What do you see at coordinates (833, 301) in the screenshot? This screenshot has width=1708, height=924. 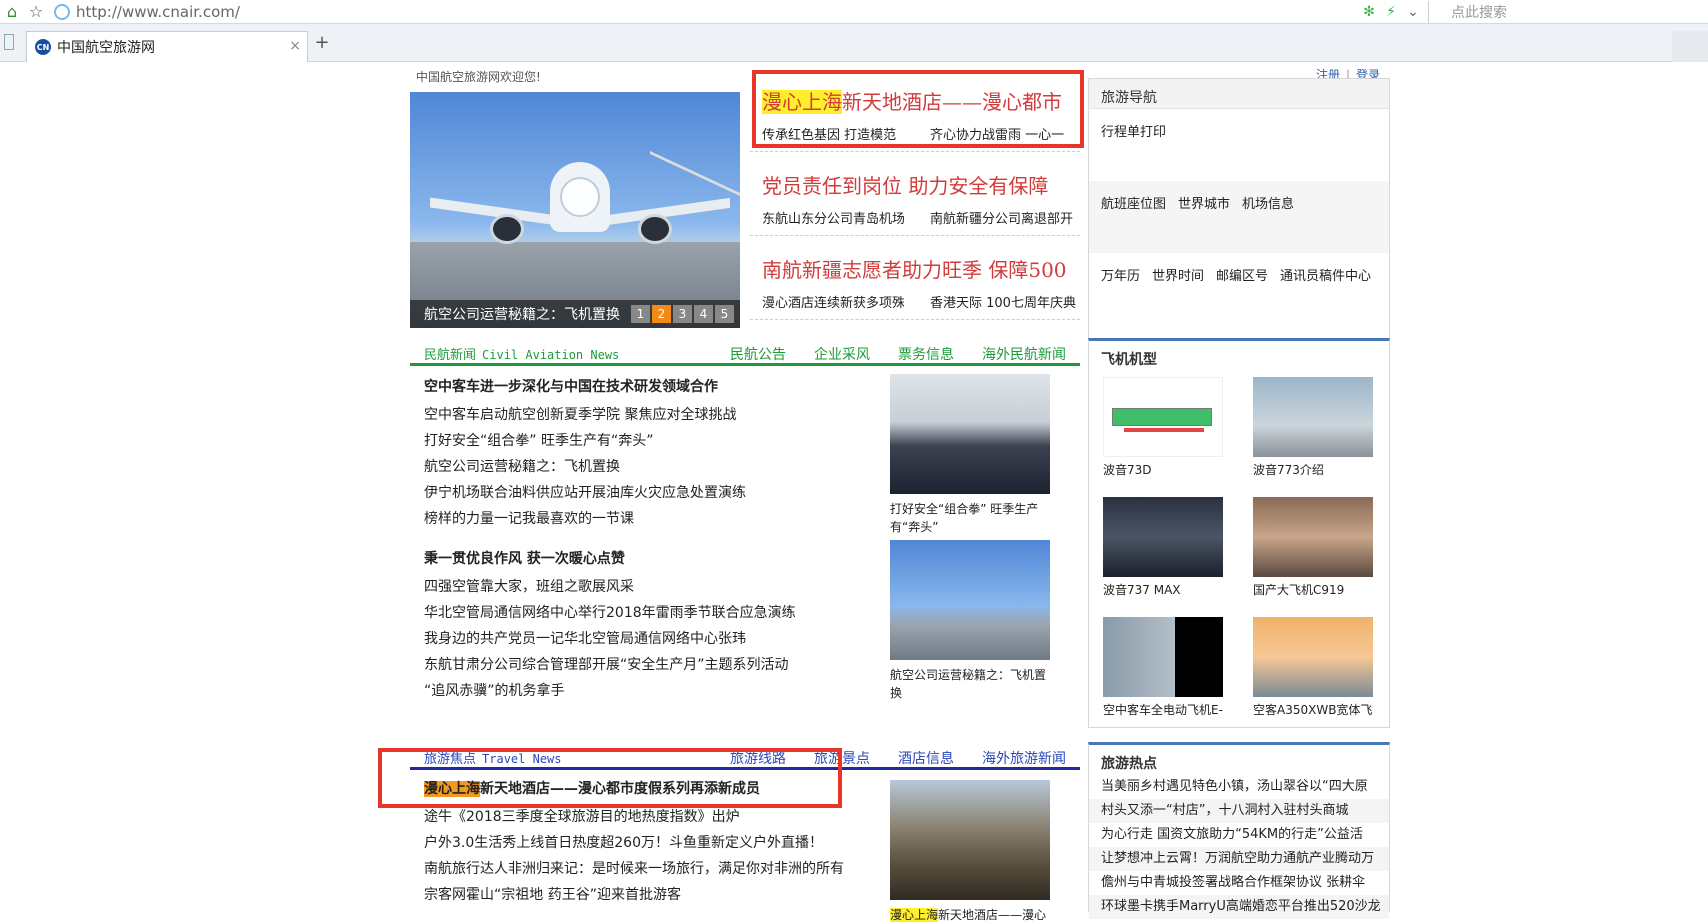 I see `headline-sublink: 漫心酒店连续新获多项殊` at bounding box center [833, 301].